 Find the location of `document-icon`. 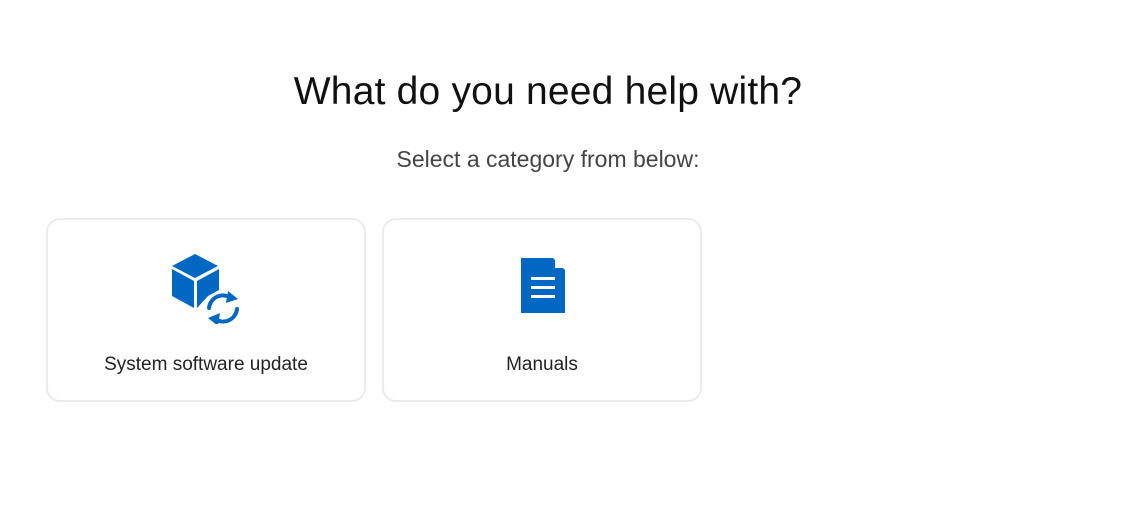

document-icon is located at coordinates (542, 288).